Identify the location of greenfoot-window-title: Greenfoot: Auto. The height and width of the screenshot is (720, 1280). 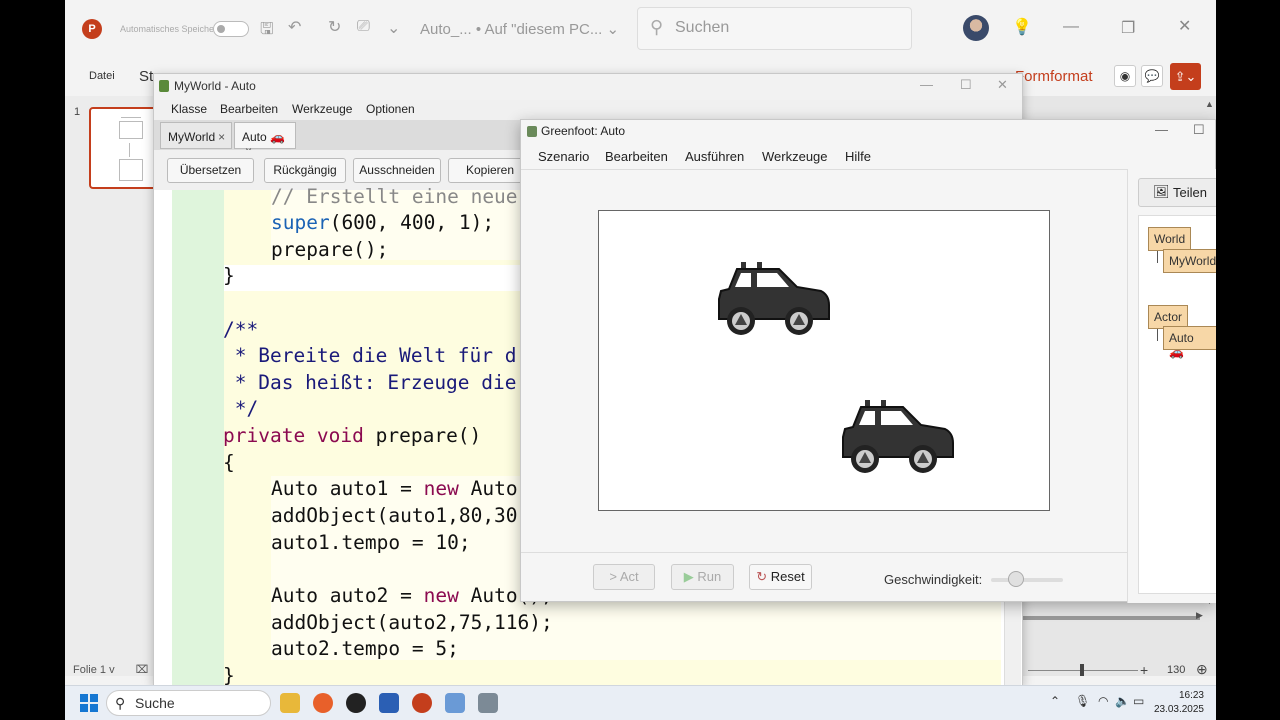
(583, 131).